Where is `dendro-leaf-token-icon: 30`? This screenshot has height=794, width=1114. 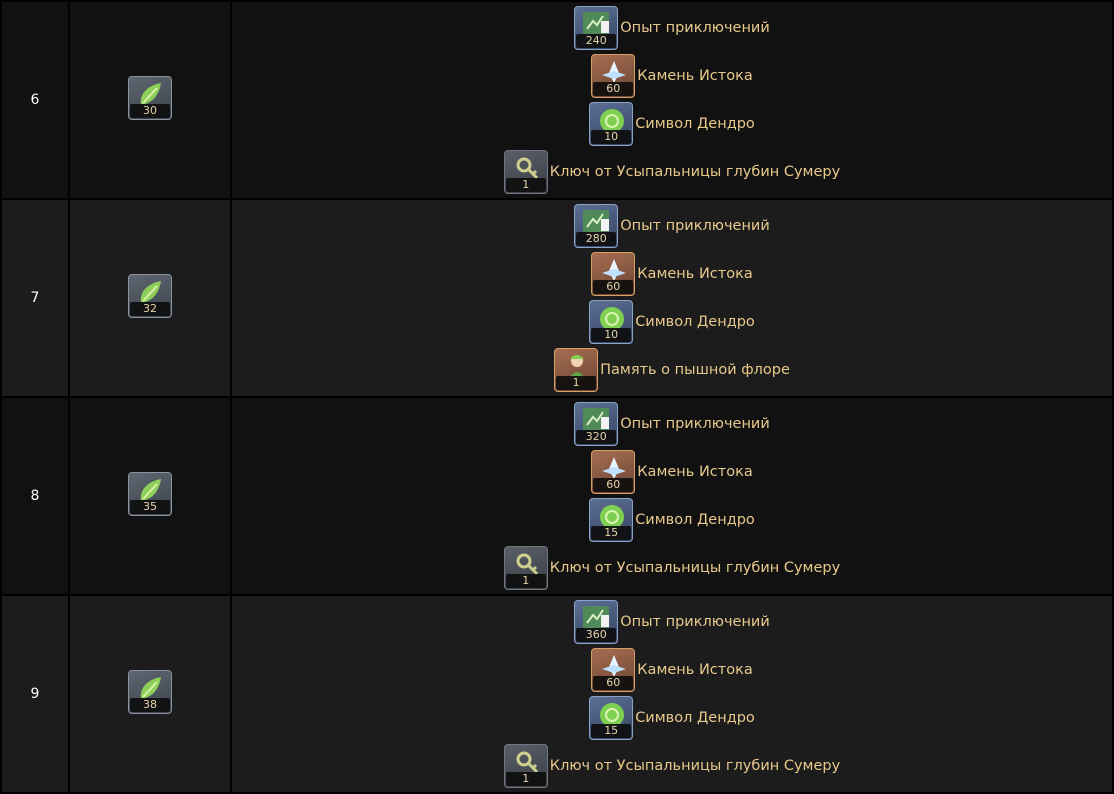
dendro-leaf-token-icon: 30 is located at coordinates (150, 98).